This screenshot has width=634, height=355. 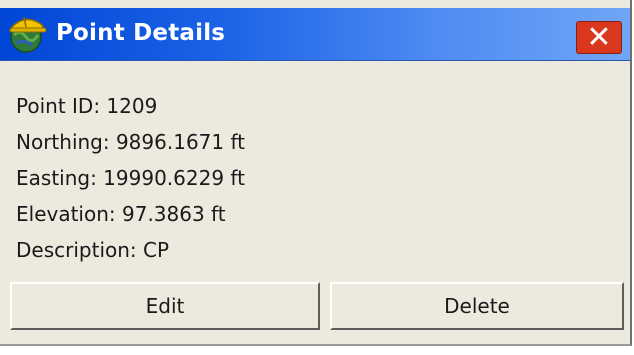 What do you see at coordinates (87, 106) in the screenshot?
I see `point-id-text: Point ID: 1209` at bounding box center [87, 106].